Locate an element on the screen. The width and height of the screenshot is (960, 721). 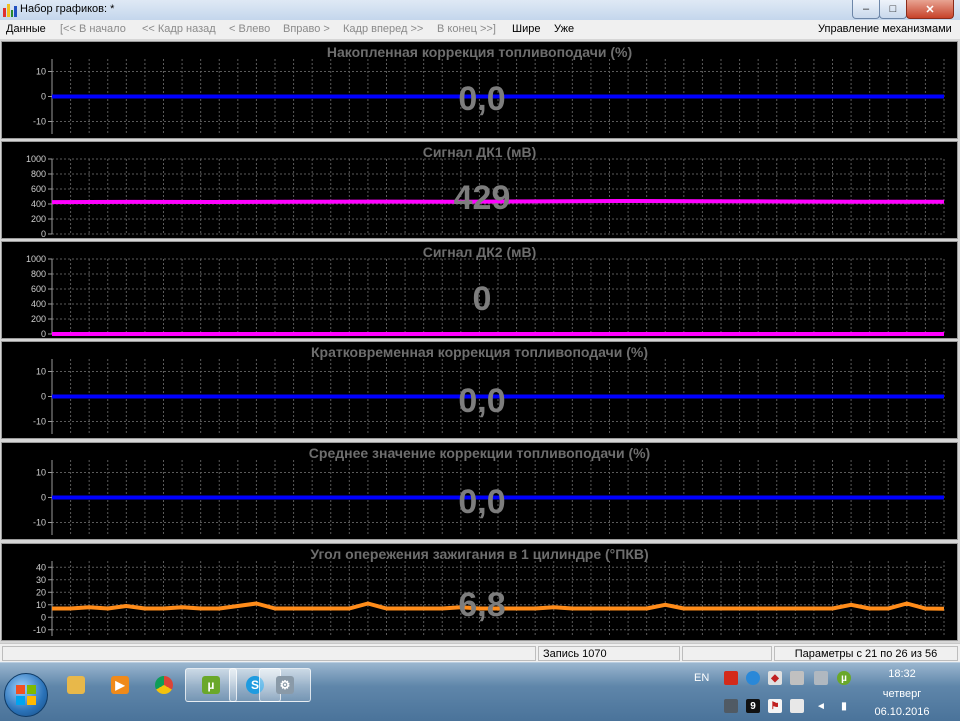
close-button: ✕ is located at coordinates (930, 9).